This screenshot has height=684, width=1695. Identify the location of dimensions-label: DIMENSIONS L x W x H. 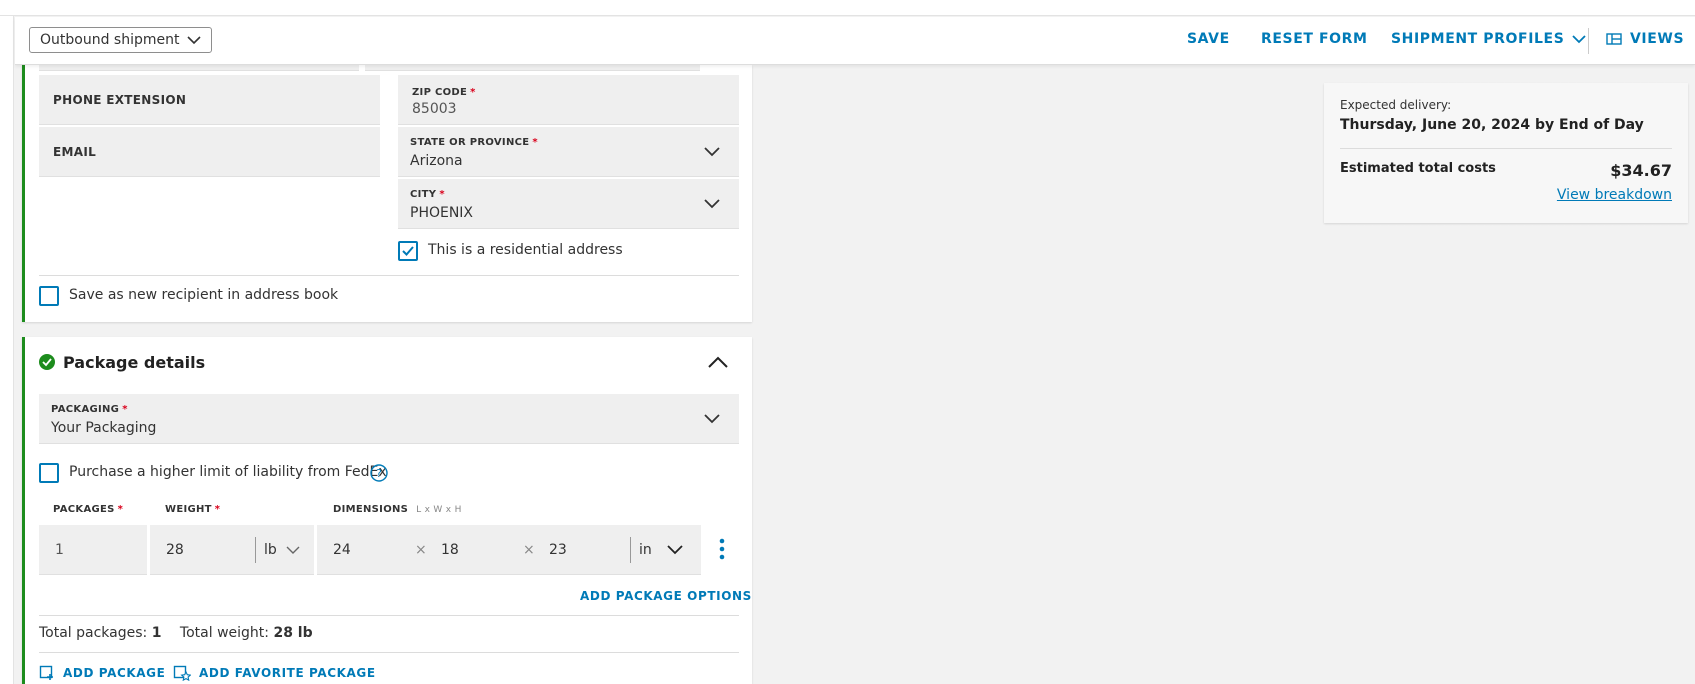
(397, 509).